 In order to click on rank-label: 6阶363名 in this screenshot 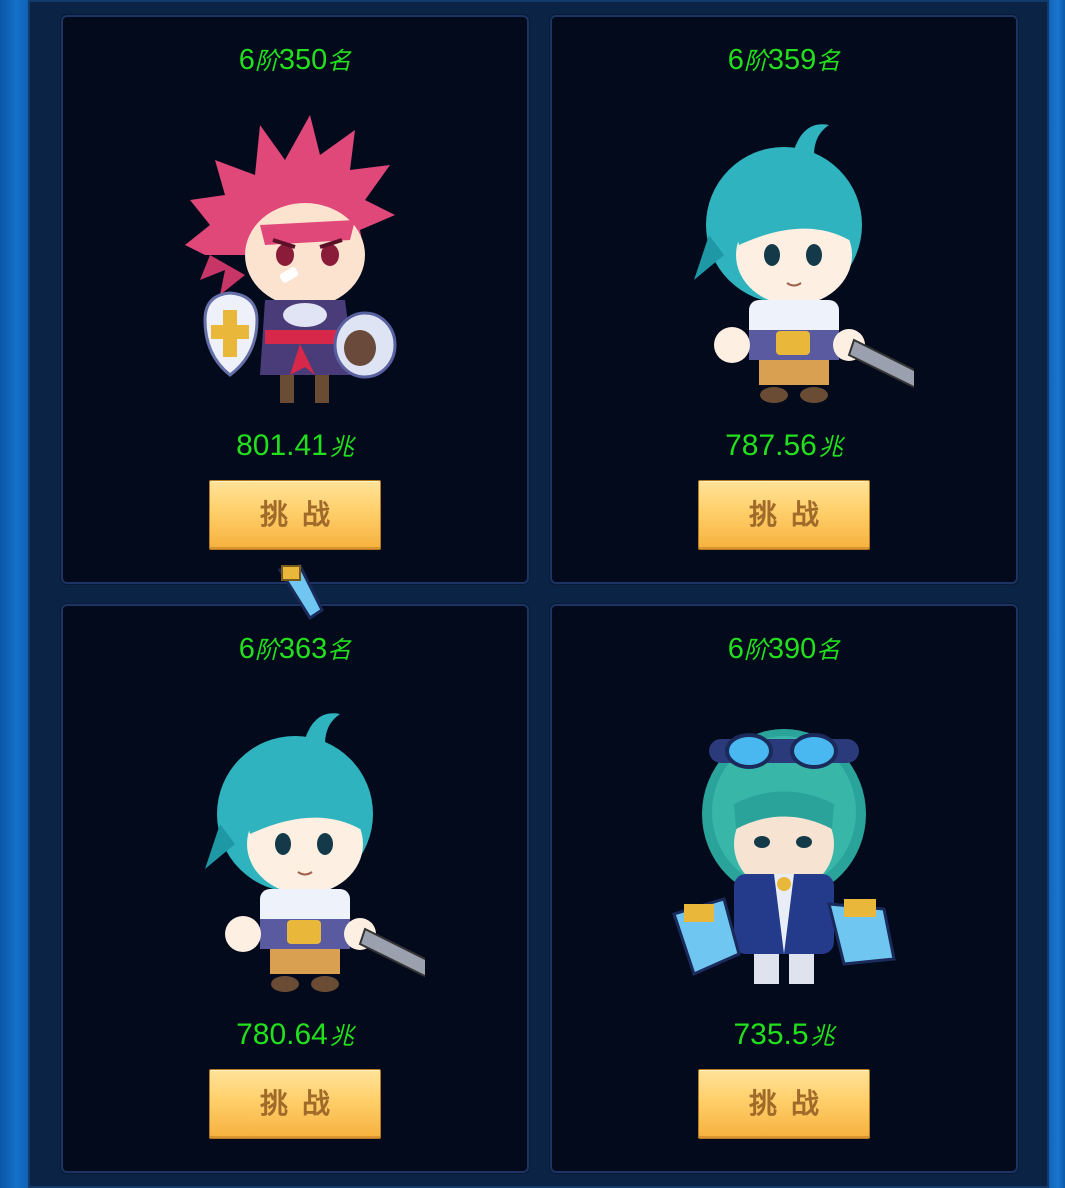, I will do `click(295, 648)`.